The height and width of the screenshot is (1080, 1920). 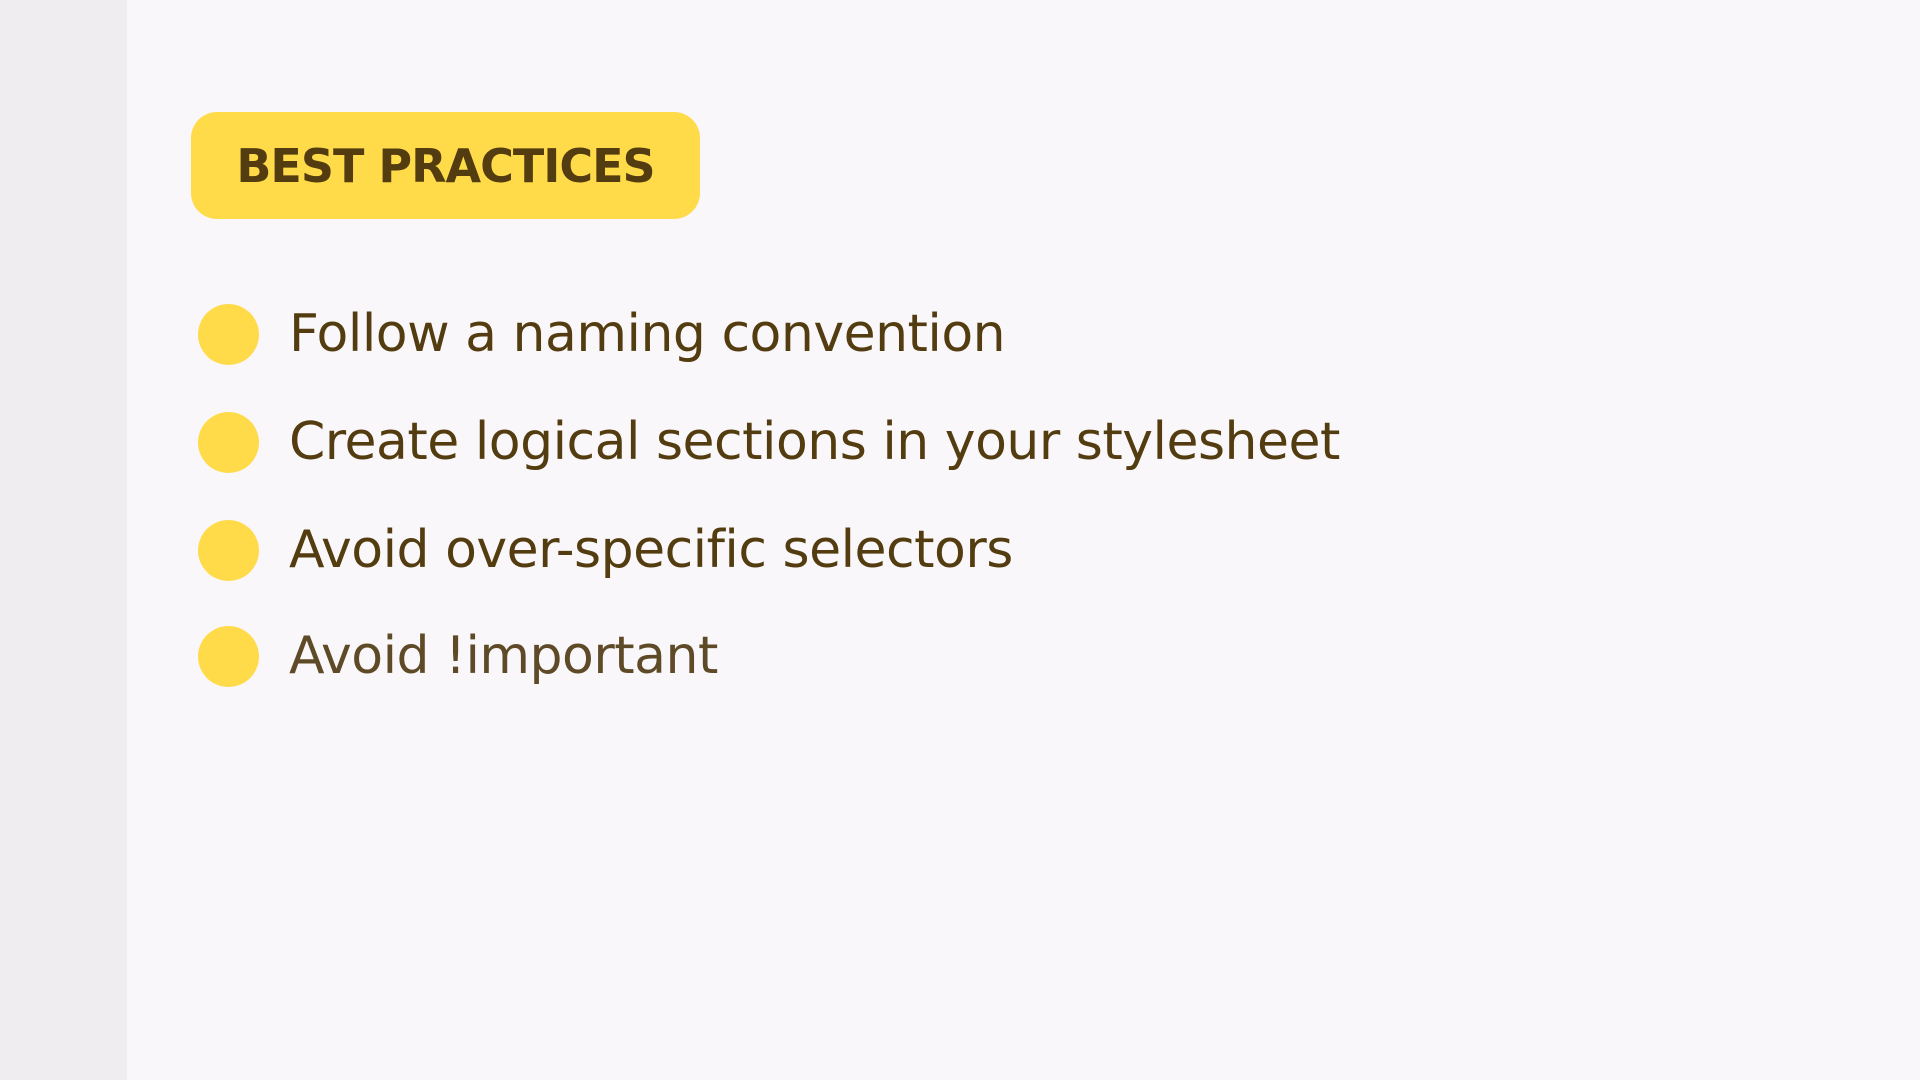 I want to click on list-item: Avoid !important, so click(x=458, y=656).